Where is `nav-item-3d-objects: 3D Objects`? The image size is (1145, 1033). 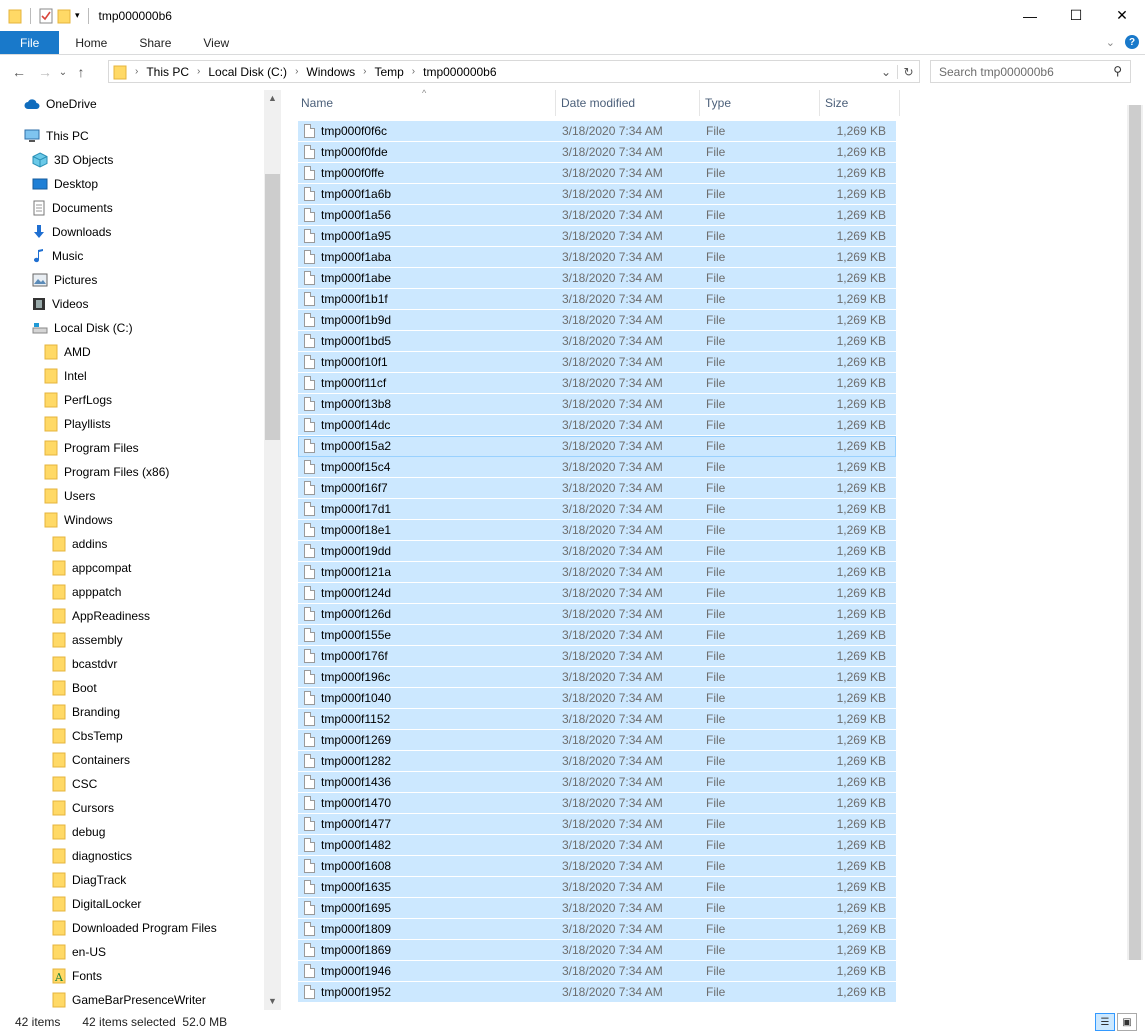
nav-item-3d-objects: 3D Objects is located at coordinates (72, 160).